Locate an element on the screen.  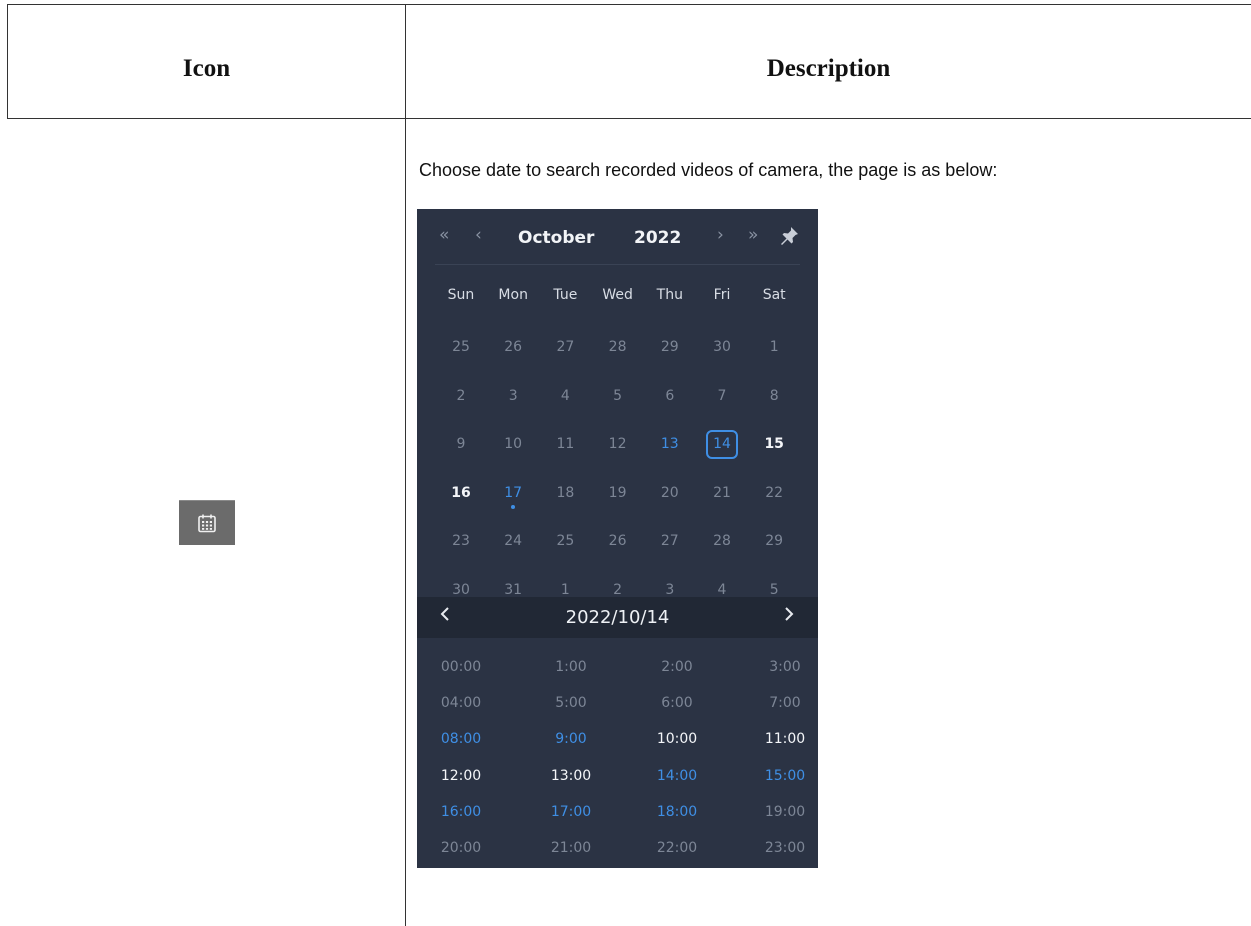
hour-slot: 6:00 is located at coordinates (677, 703).